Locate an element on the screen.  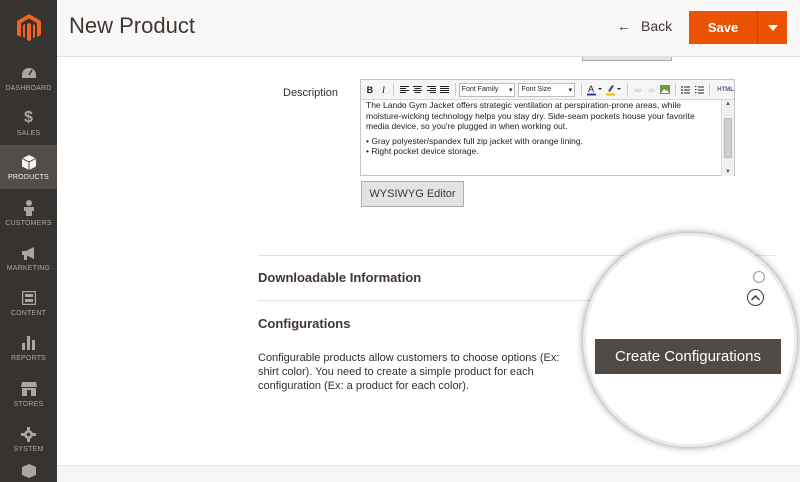
numbered-list-icon is located at coordinates (700, 90).